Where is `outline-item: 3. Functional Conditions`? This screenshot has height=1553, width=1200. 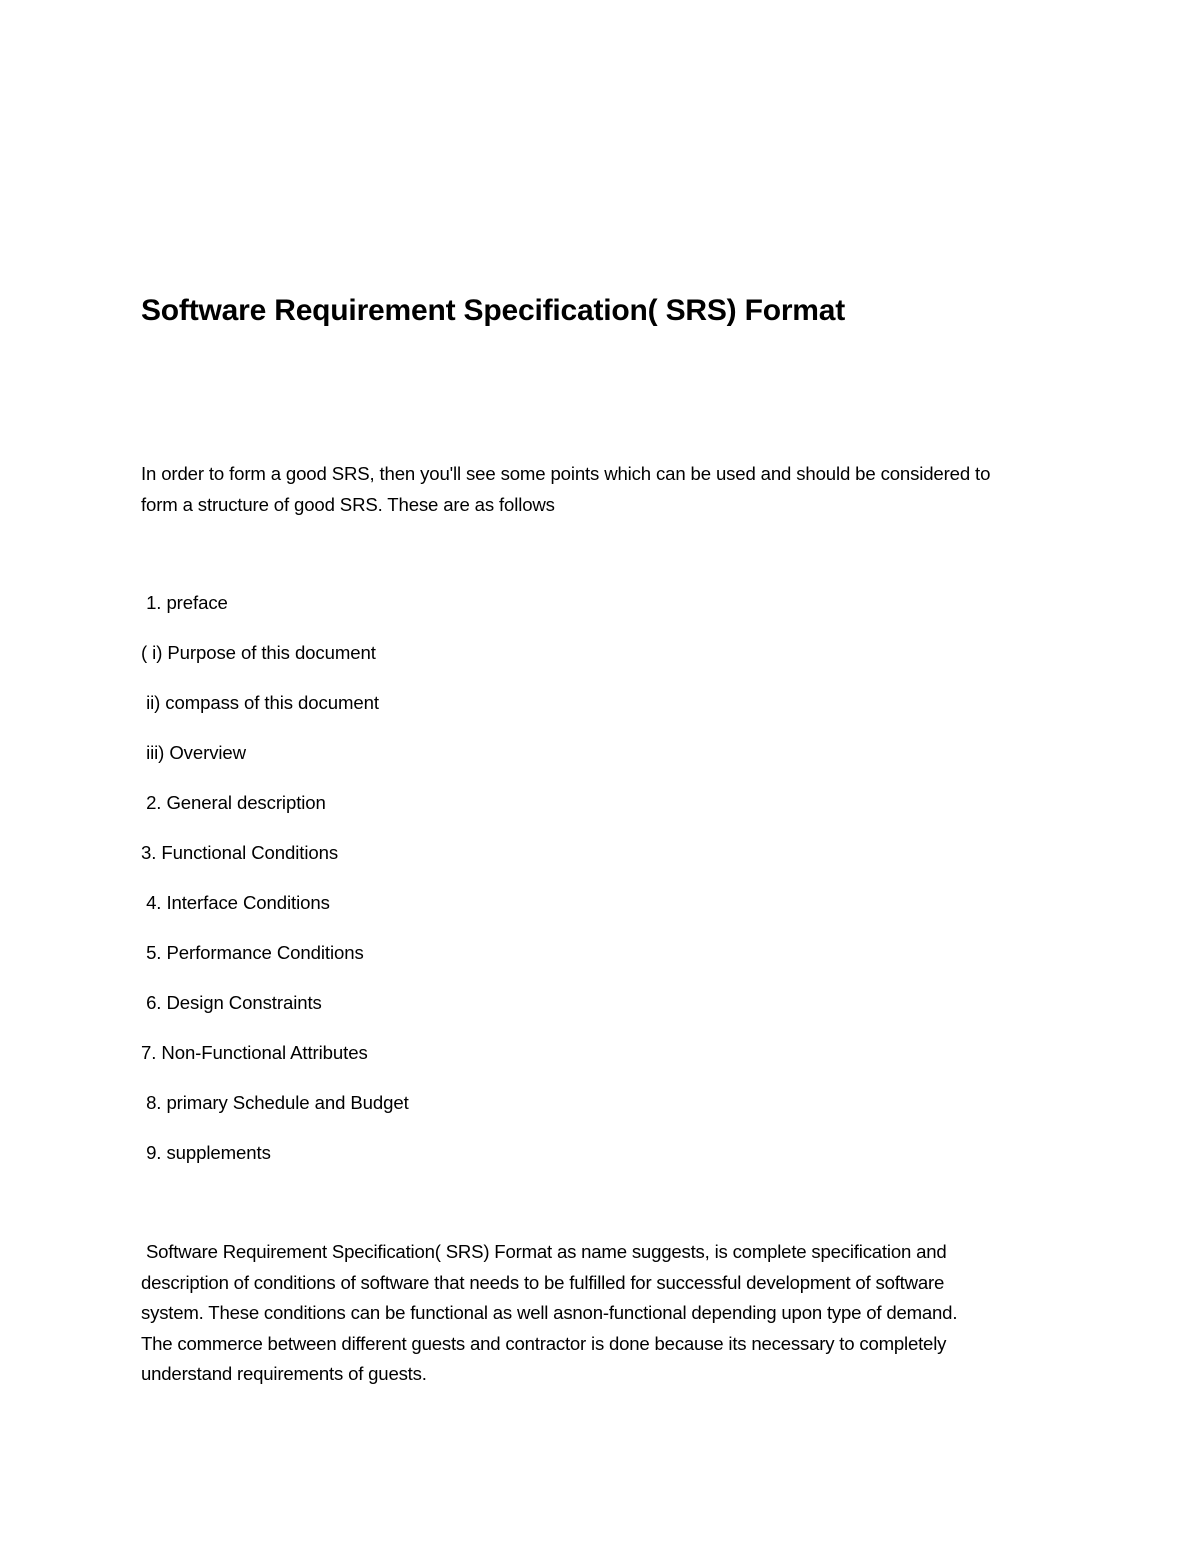 outline-item: 3. Functional Conditions is located at coordinates (240, 852).